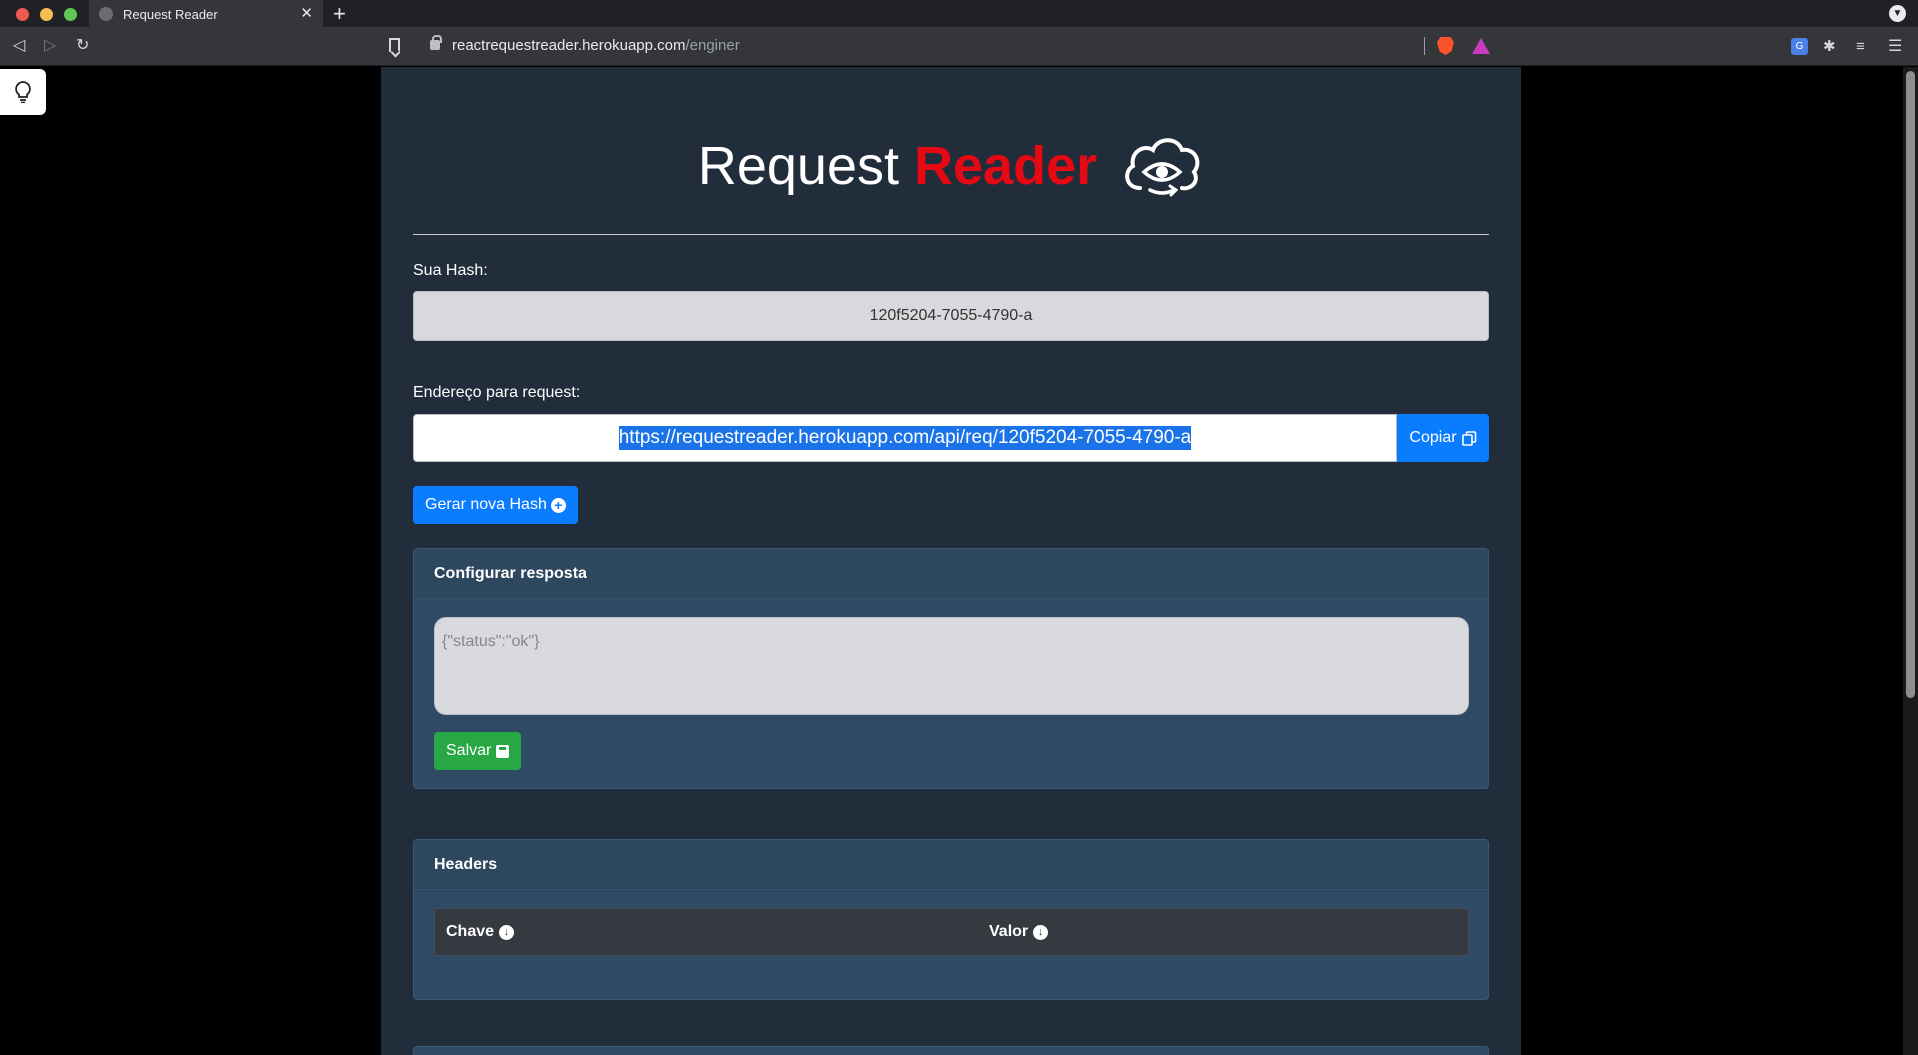 This screenshot has height=1055, width=1918. I want to click on address-bar: reactrequestreader.herokuapp.com/enginer, so click(596, 45).